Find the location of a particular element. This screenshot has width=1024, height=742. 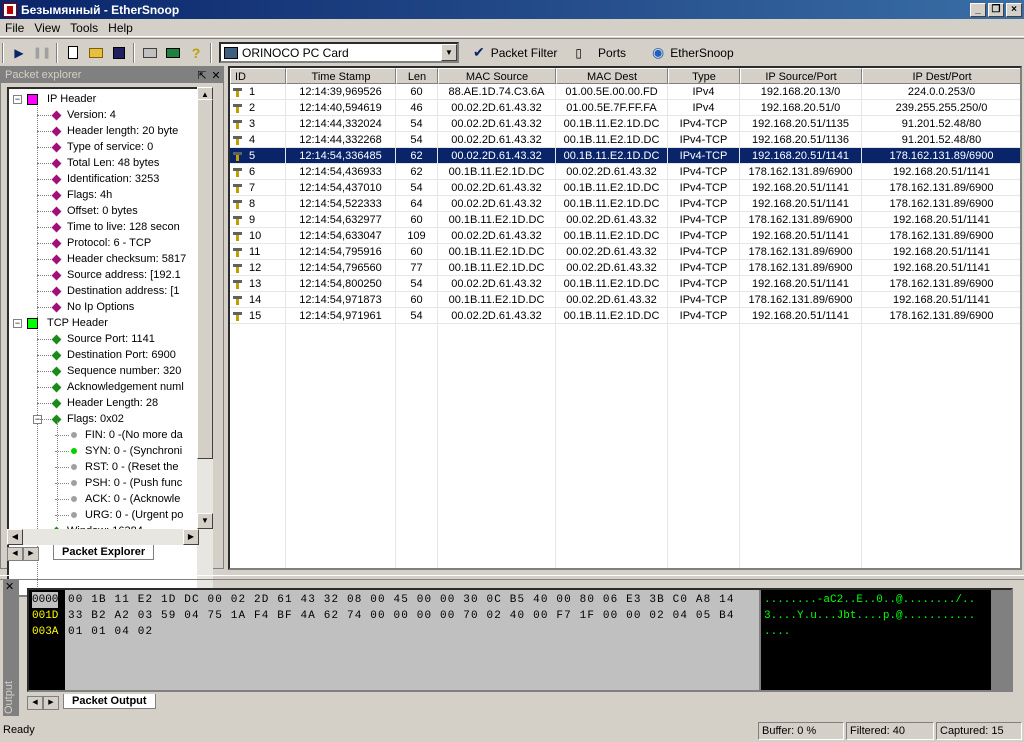

tree-scrollbar: ▲ ▼ is located at coordinates (205, 342).